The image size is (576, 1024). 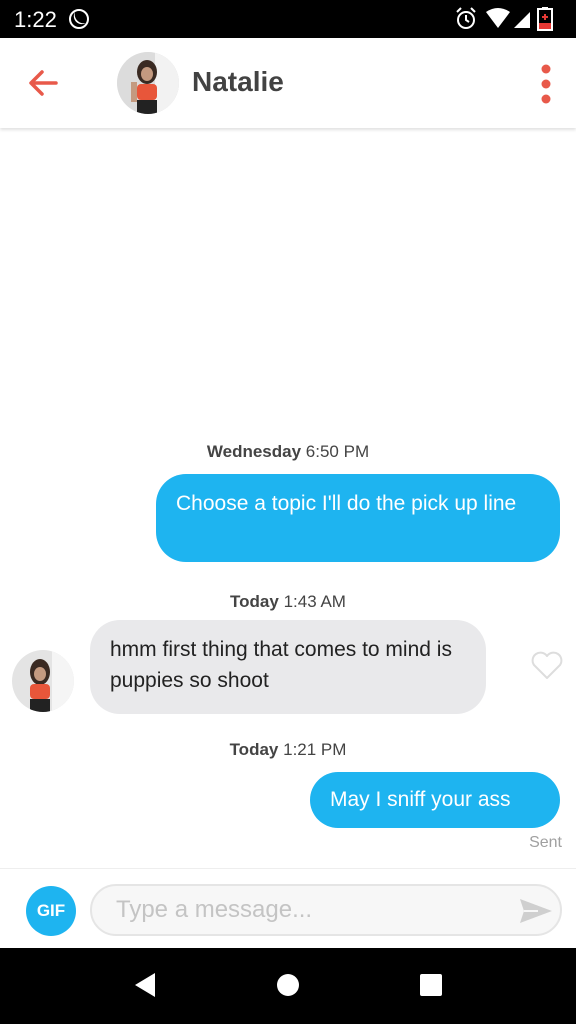 I want to click on back-arrow-icon, so click(x=42, y=83).